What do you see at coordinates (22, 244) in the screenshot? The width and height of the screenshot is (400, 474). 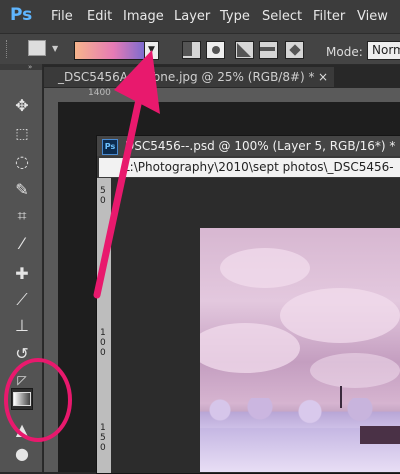 I see `eyedropper-tool-icon: ⁄` at bounding box center [22, 244].